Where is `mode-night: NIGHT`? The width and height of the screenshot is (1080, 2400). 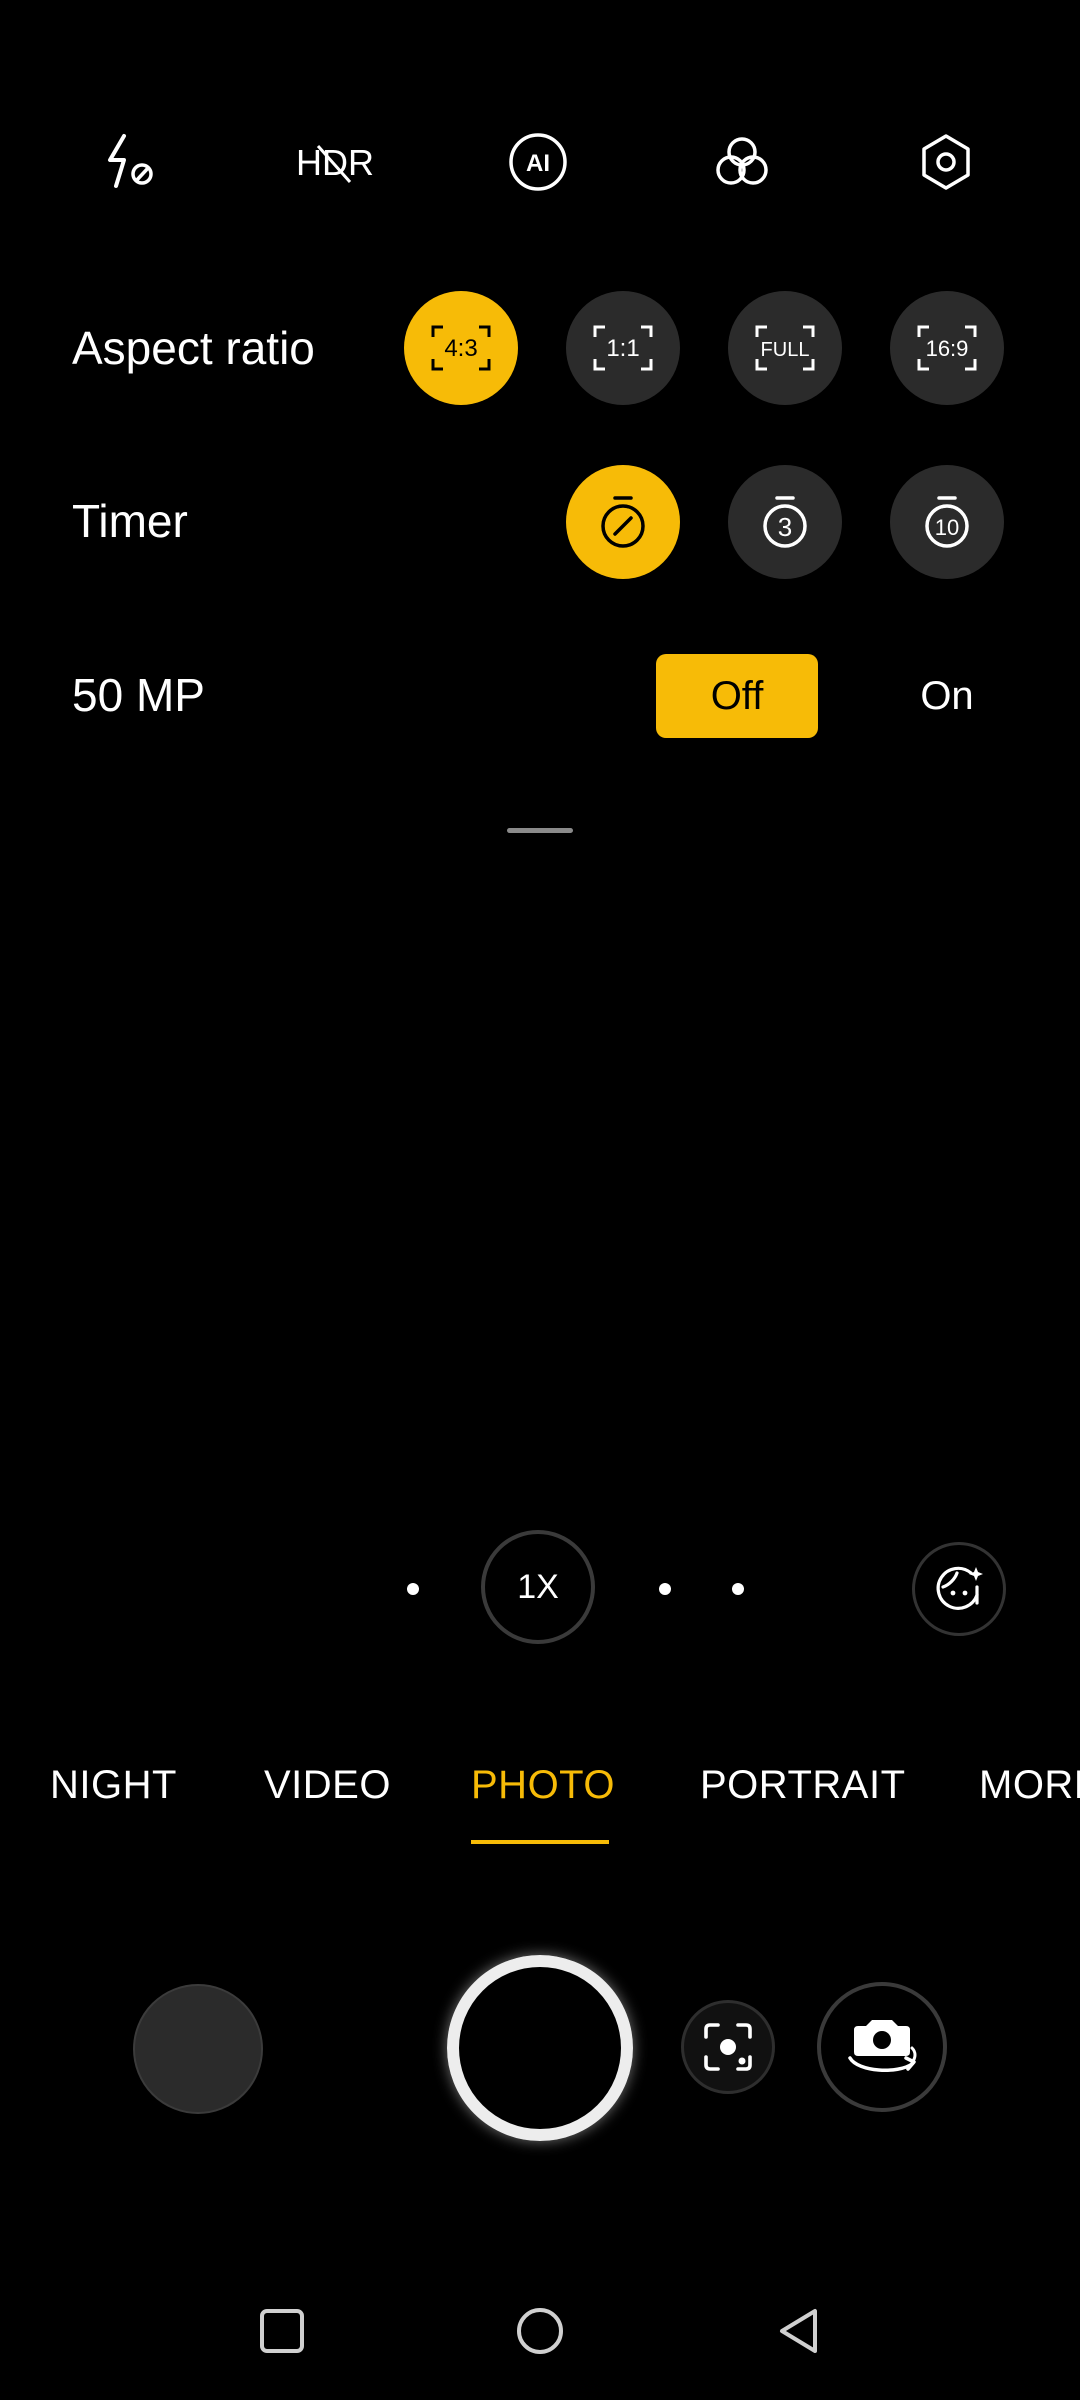 mode-night: NIGHT is located at coordinates (113, 1785).